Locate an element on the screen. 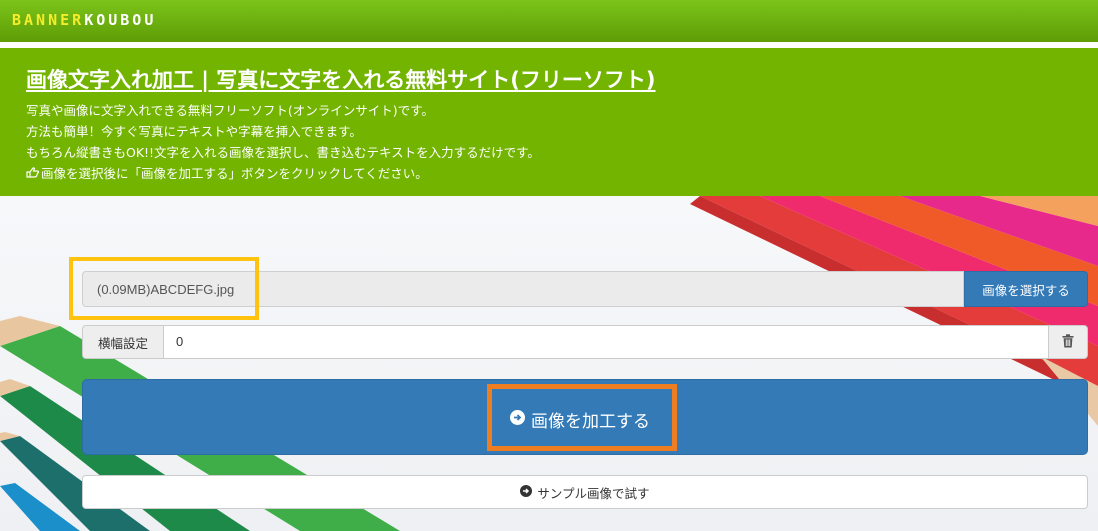 The height and width of the screenshot is (531, 1098). trash-icon is located at coordinates (1068, 342).